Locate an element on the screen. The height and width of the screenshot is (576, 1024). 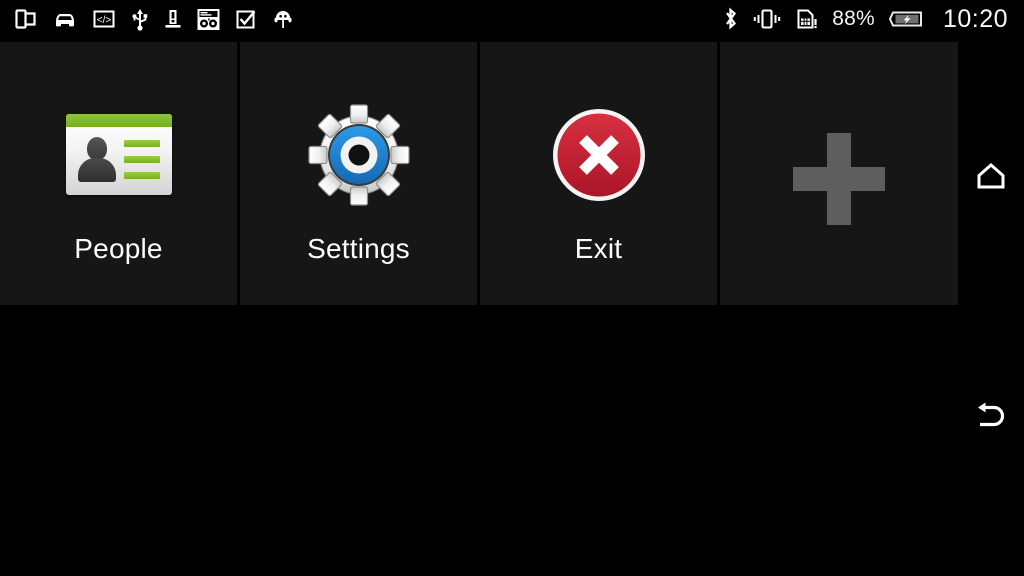
back-button is located at coordinates (991, 418).